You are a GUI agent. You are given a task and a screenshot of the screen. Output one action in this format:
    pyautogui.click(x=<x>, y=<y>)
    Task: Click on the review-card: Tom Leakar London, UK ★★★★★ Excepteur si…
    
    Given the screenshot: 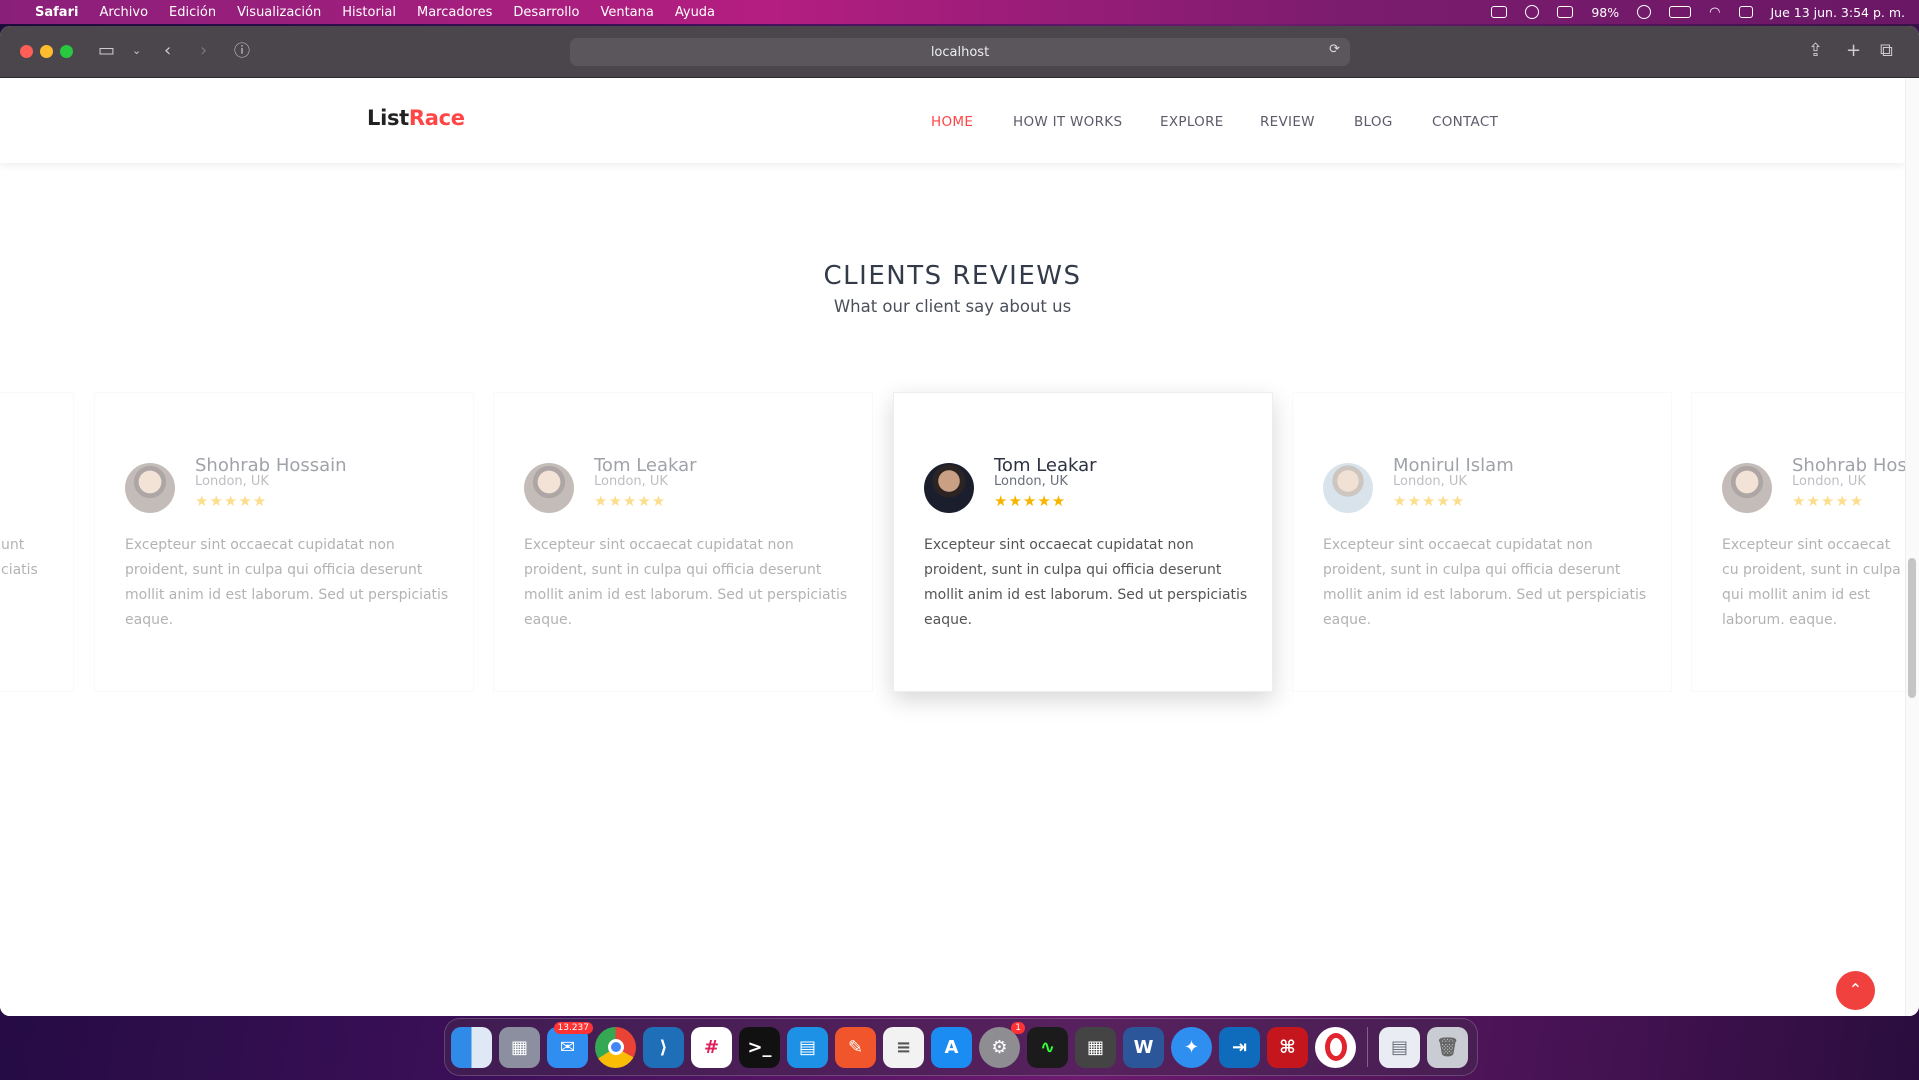 What is the action you would take?
    pyautogui.click(x=683, y=542)
    